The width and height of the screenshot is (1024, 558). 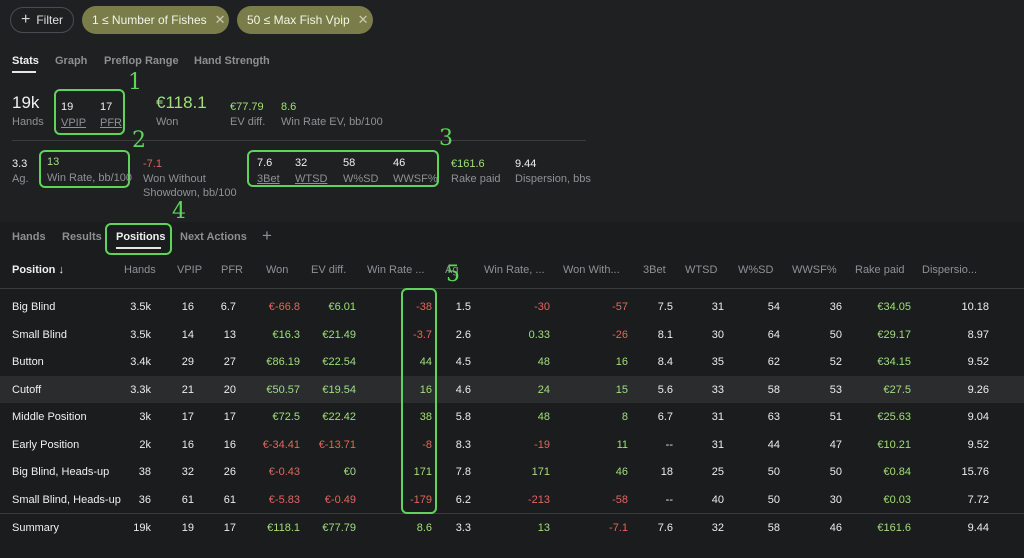 I want to click on wsd-label: W%SD, so click(x=361, y=179).